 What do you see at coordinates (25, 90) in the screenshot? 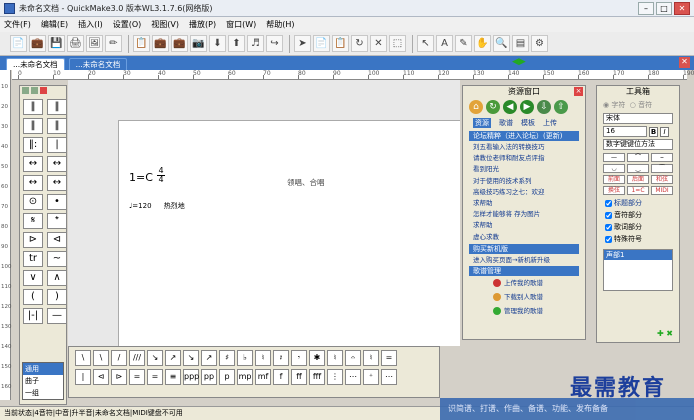
I see `palette-icon` at bounding box center [25, 90].